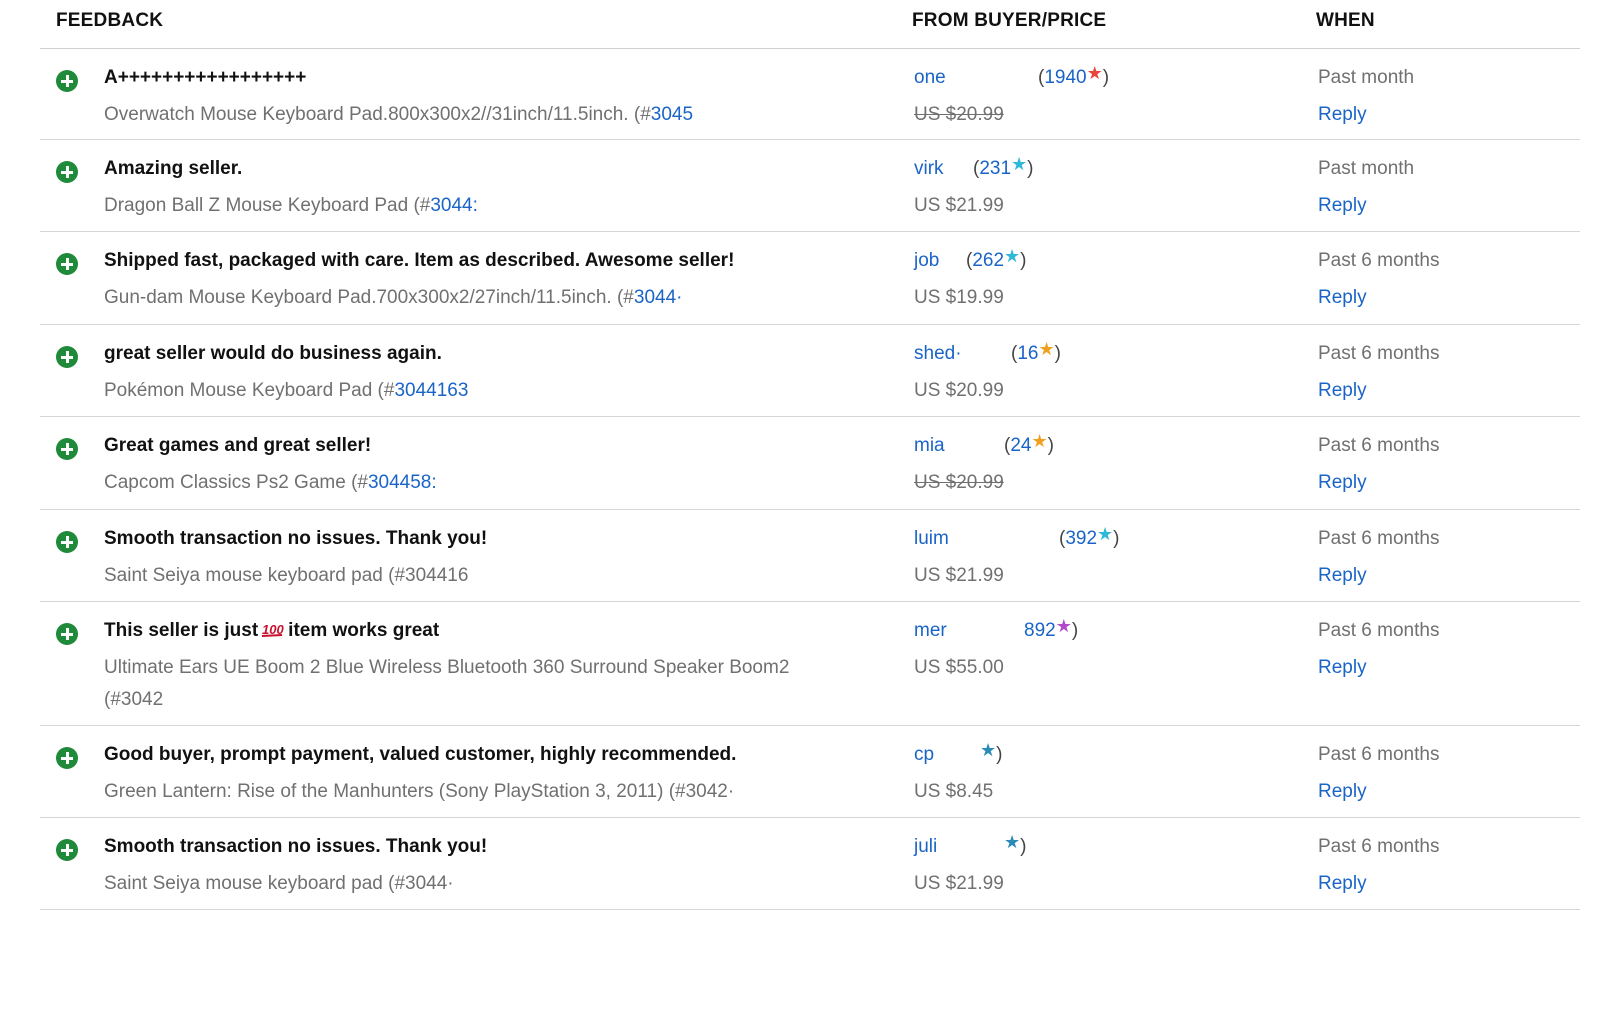 The image size is (1600, 1011). Describe the element at coordinates (402, 482) in the screenshot. I see `item-number-link: 304458:` at that location.